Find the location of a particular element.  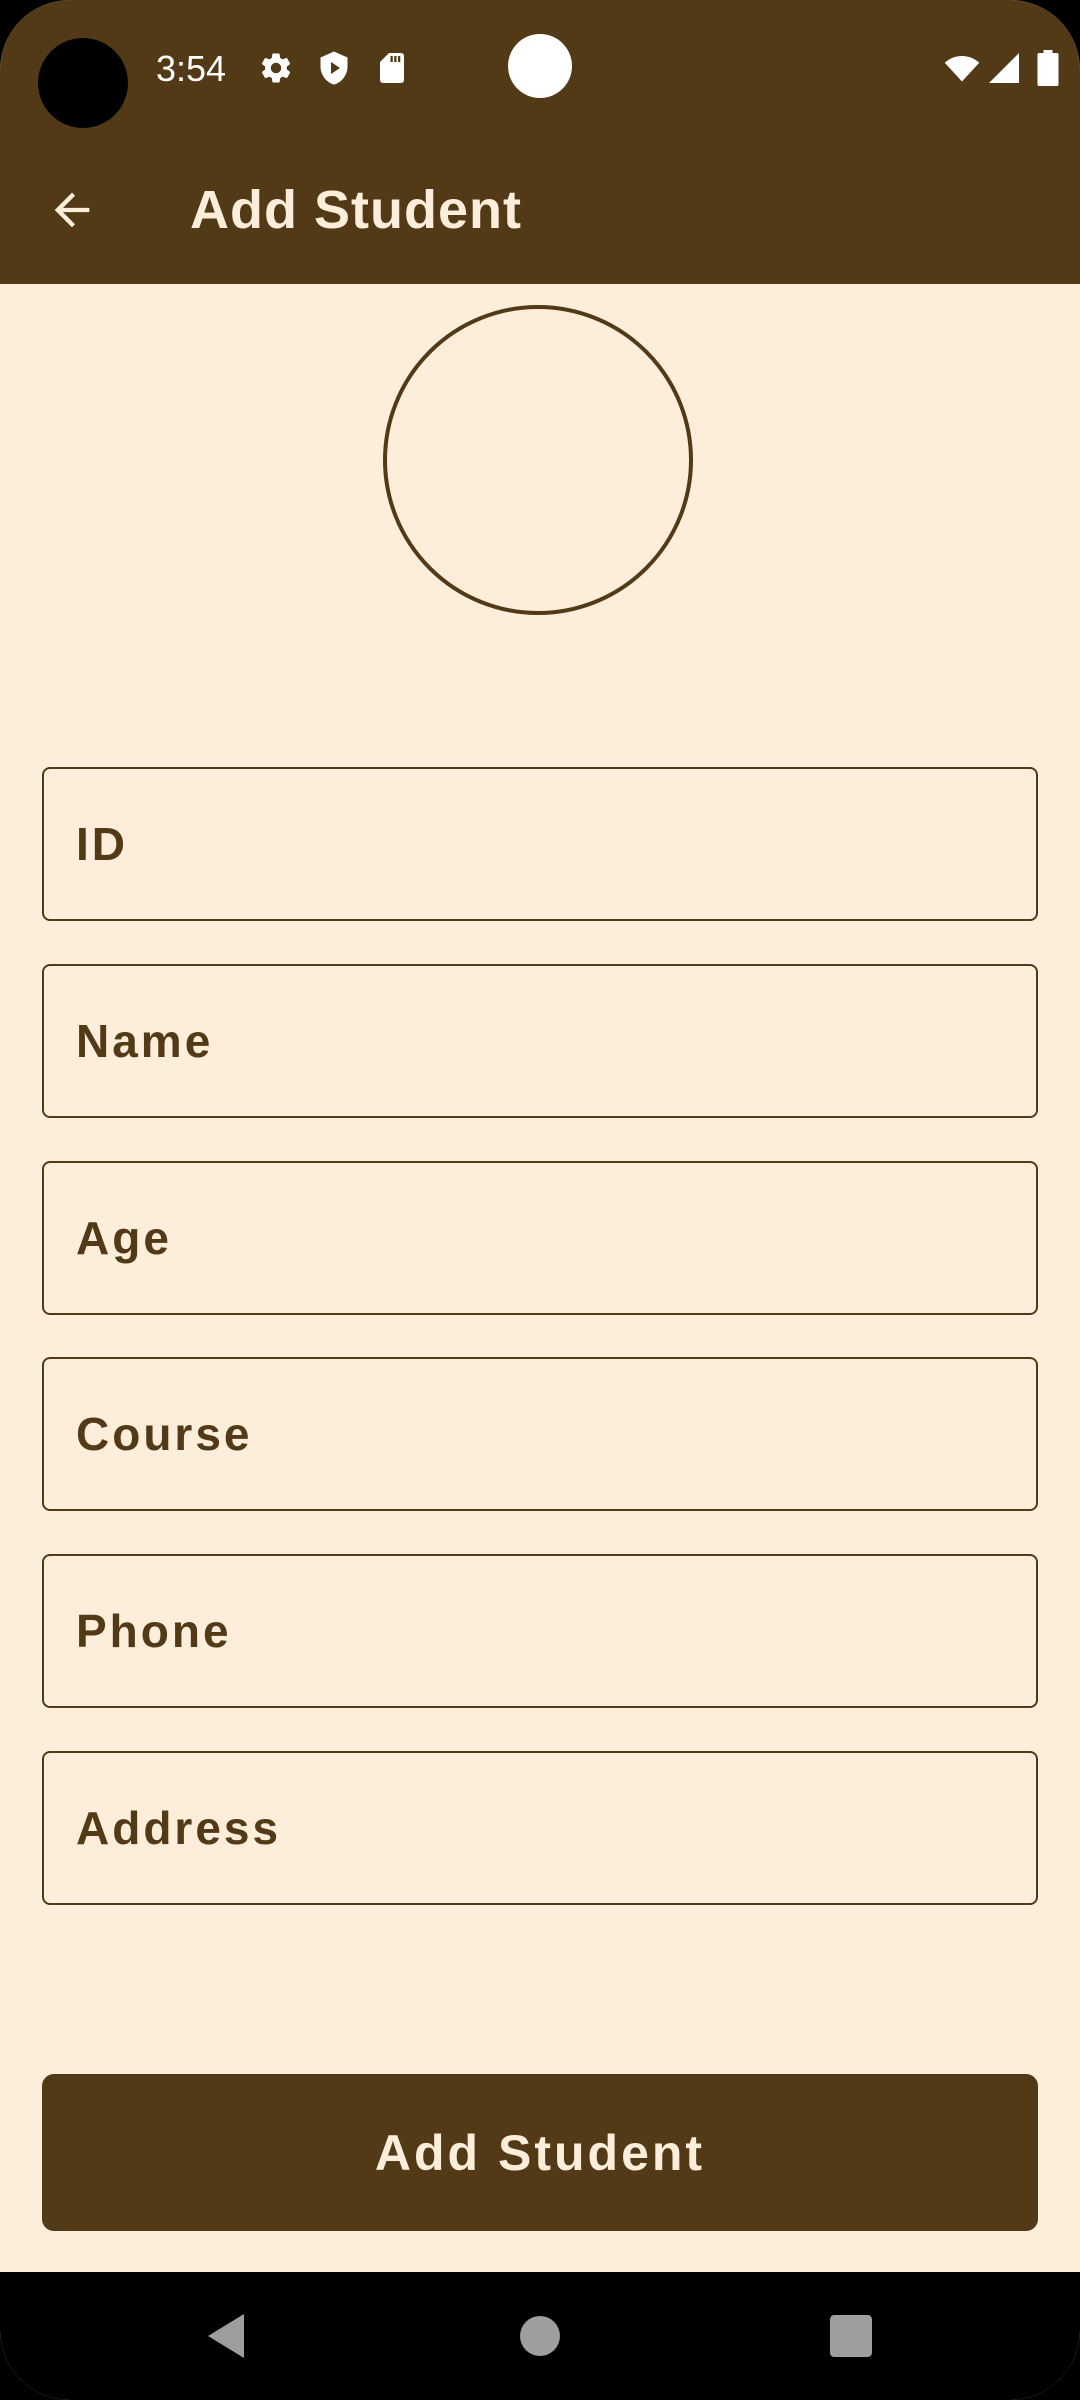

notification-dot is located at coordinates (540, 66).